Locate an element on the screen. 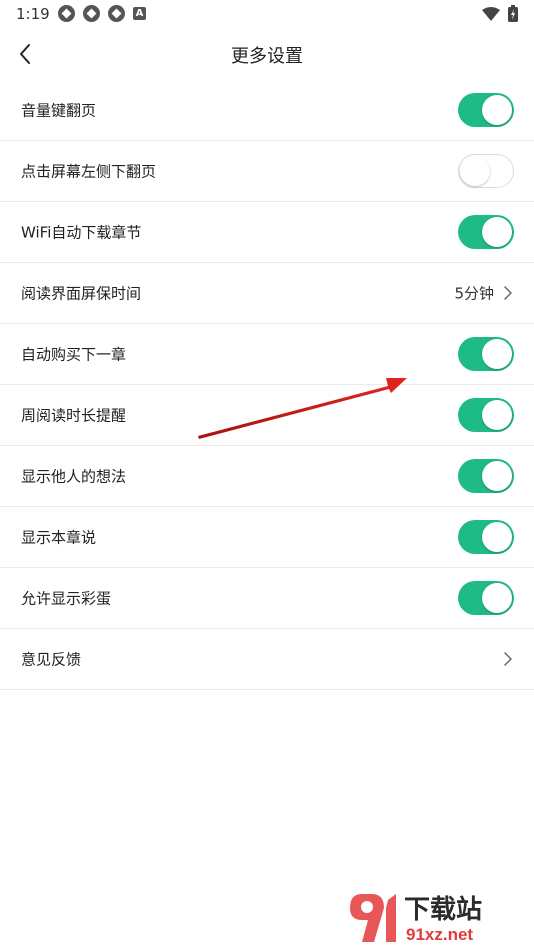  setting-row-tap-left-page-turn: 点击屏幕左侧下翻页 is located at coordinates (267, 171).